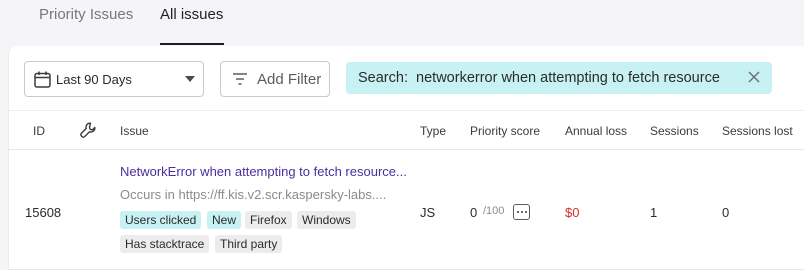 Image resolution: width=804 pixels, height=270 pixels. What do you see at coordinates (726, 212) in the screenshot?
I see `sessions-lost-count: 0` at bounding box center [726, 212].